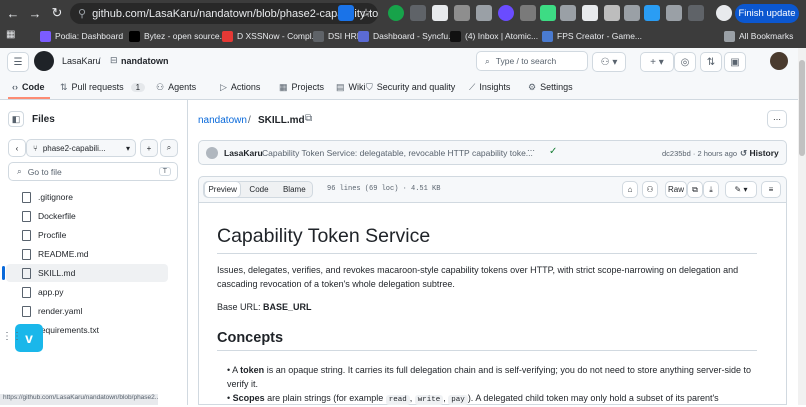 The image size is (806, 407). I want to click on repo-owner: LasaKaru, so click(81, 61).